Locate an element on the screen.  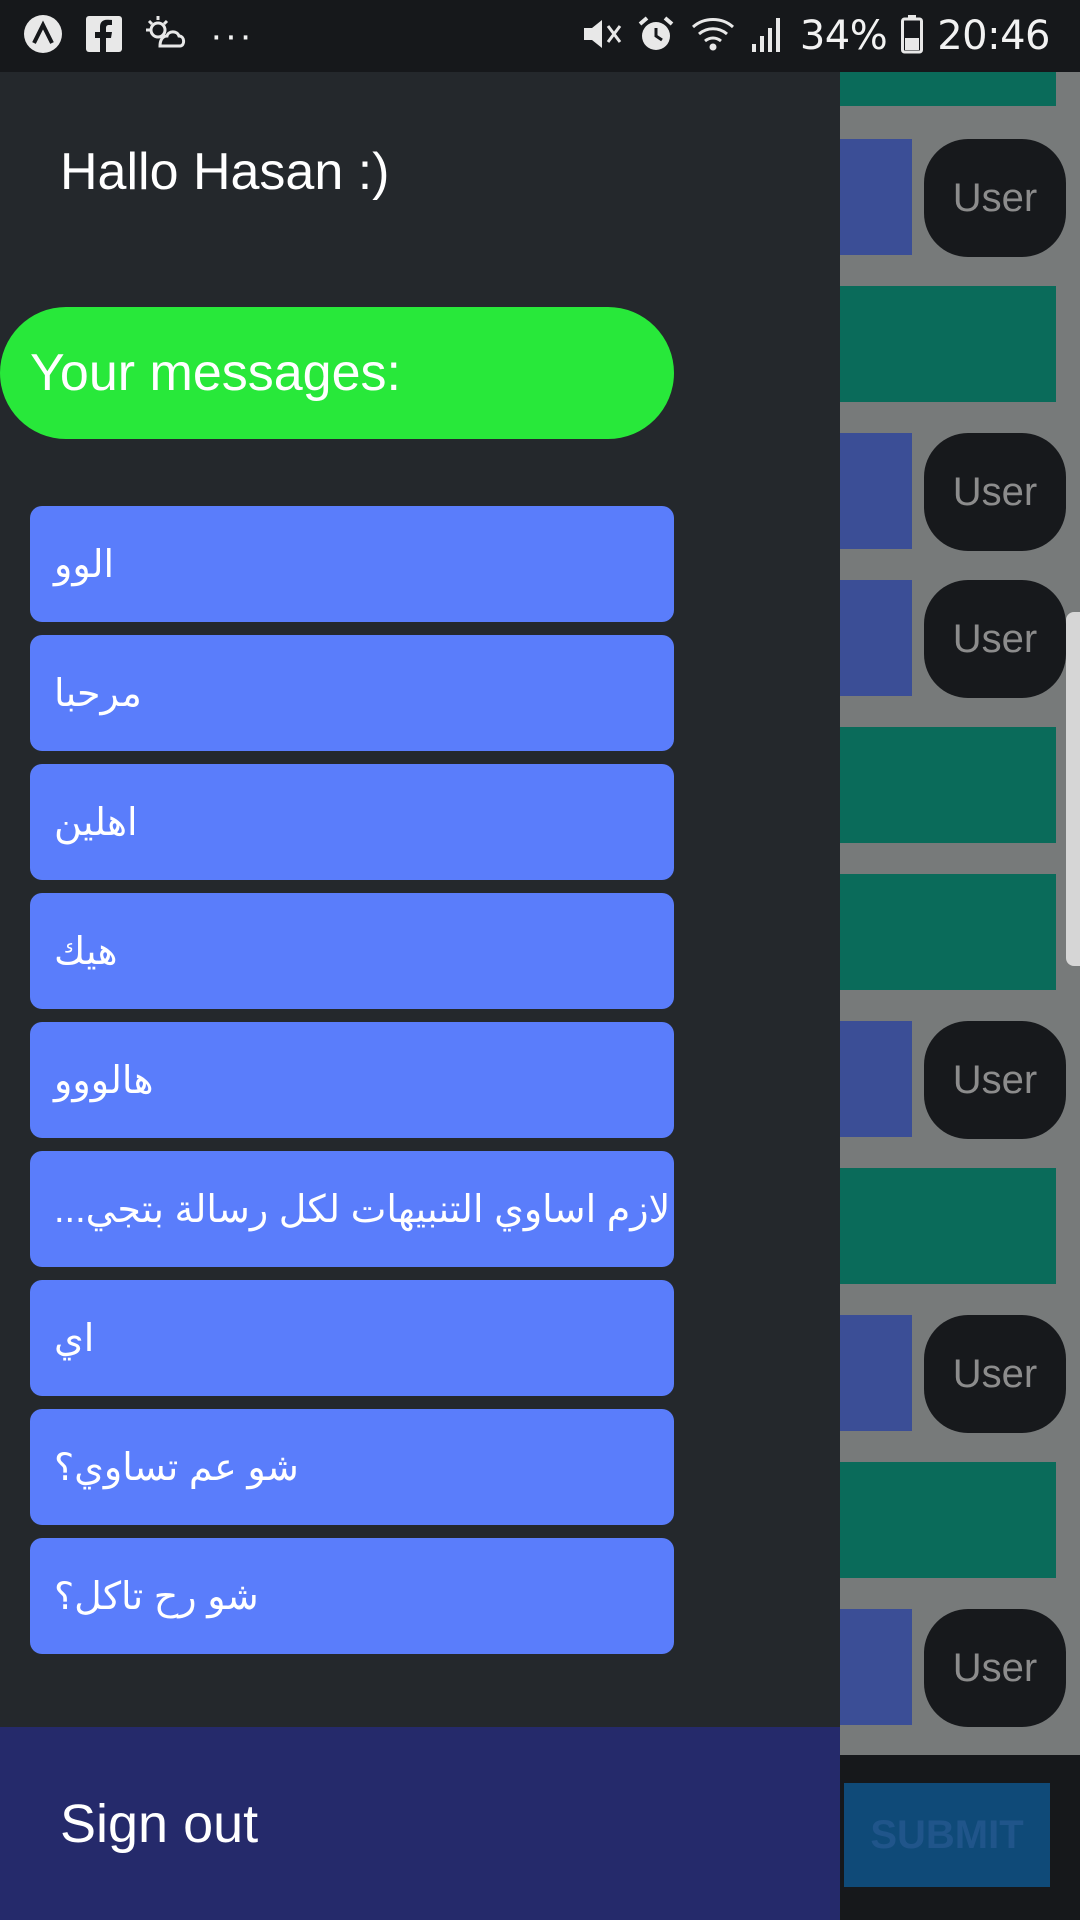
message-item: هالووو is located at coordinates (352, 1080).